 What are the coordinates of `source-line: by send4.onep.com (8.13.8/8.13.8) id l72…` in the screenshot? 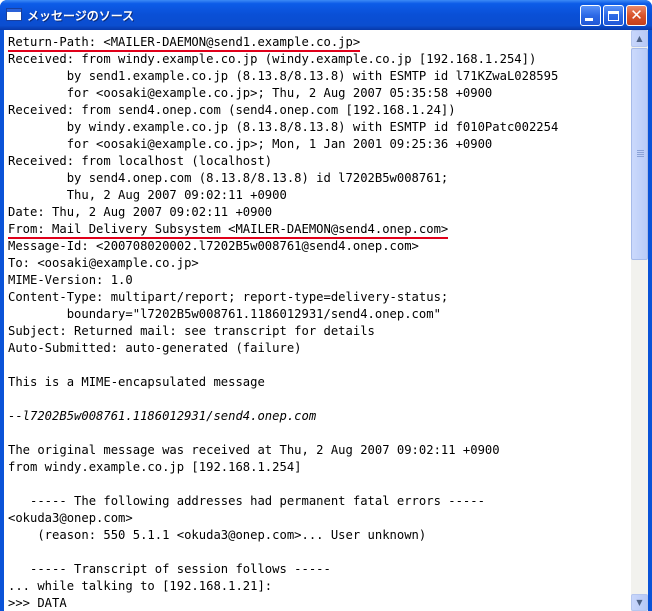 It's located at (283, 178).